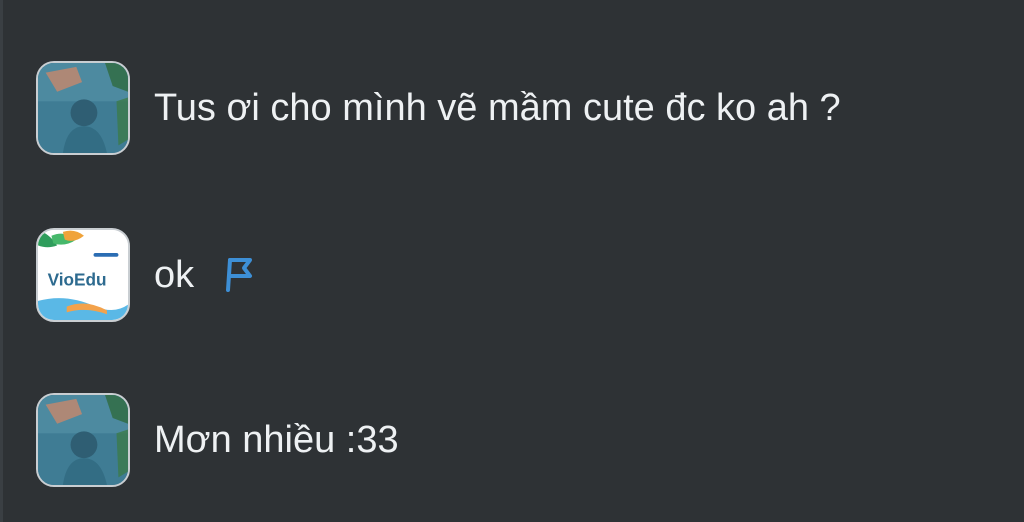 The image size is (1024, 522). Describe the element at coordinates (174, 275) in the screenshot. I see `comment-text: ok` at that location.